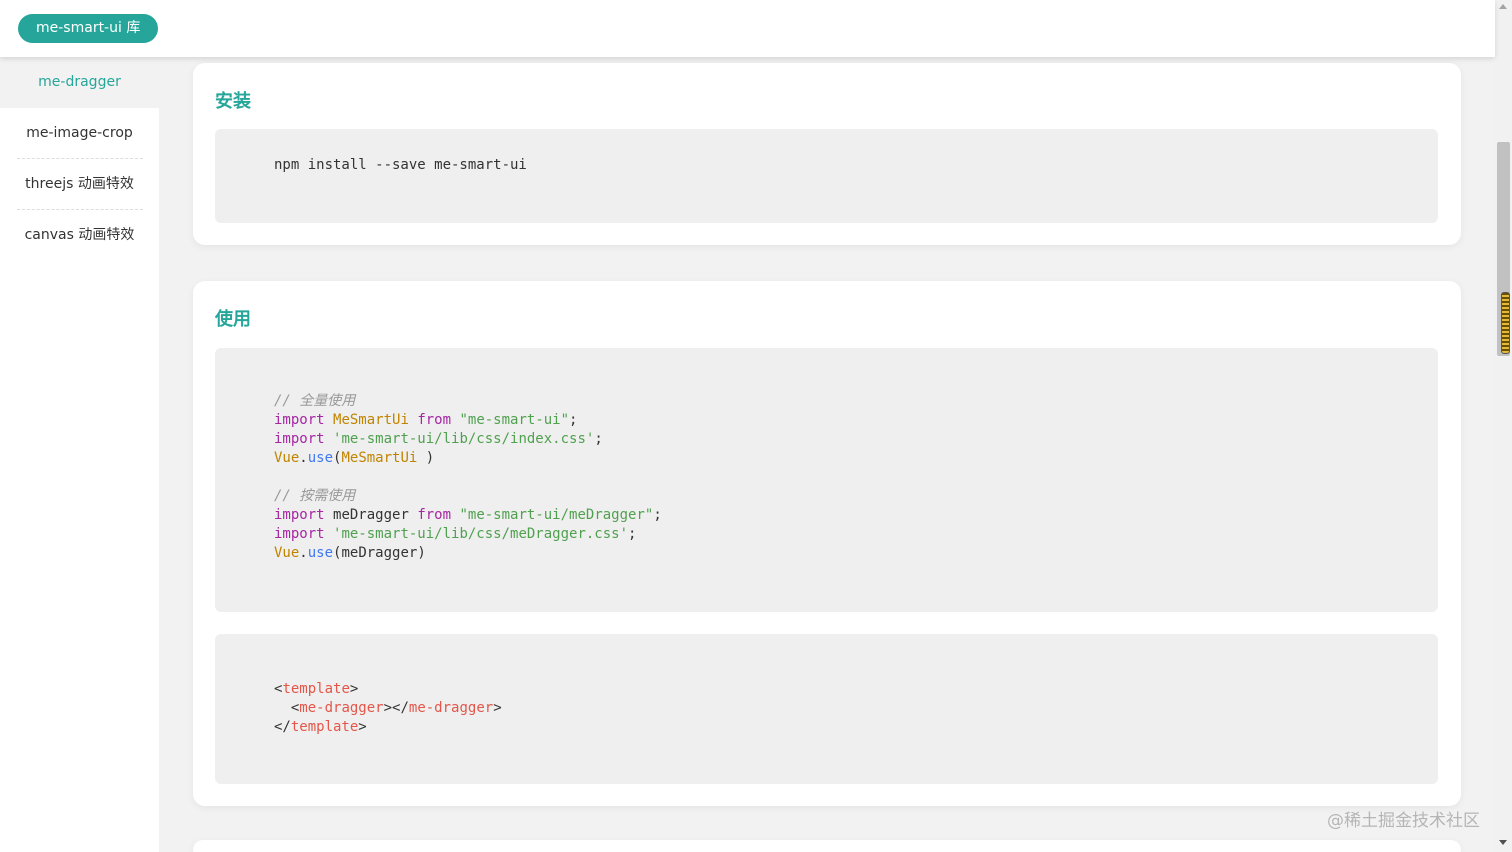  Describe the element at coordinates (481, 534) in the screenshot. I see `code-string: 'me-smart-ui/lib/css/meDragger.css'` at that location.